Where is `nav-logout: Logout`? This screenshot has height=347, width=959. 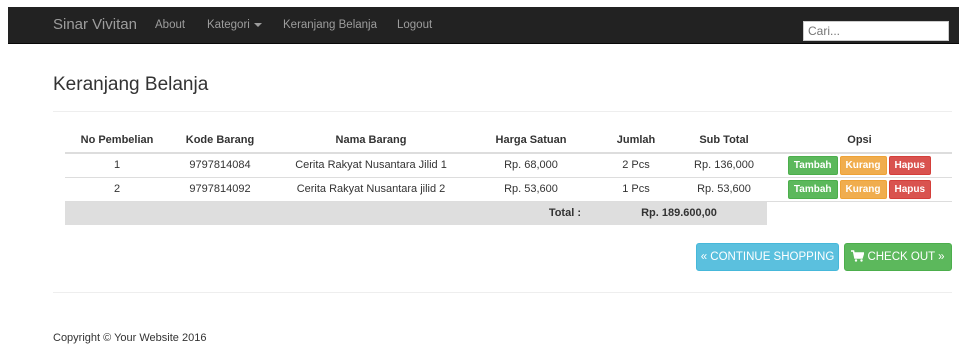 nav-logout: Logout is located at coordinates (414, 25).